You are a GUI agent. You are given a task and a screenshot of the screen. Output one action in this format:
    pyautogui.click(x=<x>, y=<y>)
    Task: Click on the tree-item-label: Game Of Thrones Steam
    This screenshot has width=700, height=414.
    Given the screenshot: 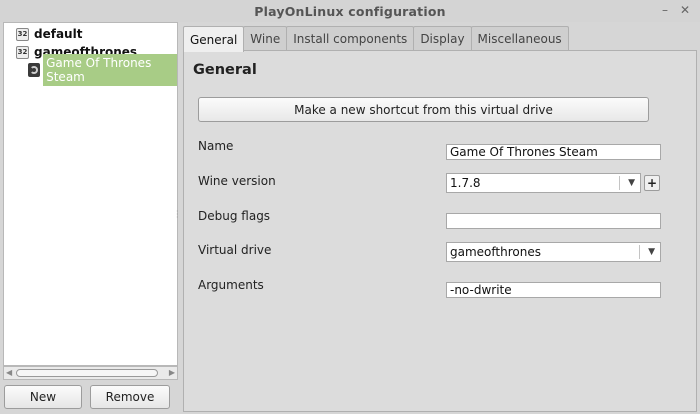 What is the action you would take?
    pyautogui.click(x=110, y=70)
    